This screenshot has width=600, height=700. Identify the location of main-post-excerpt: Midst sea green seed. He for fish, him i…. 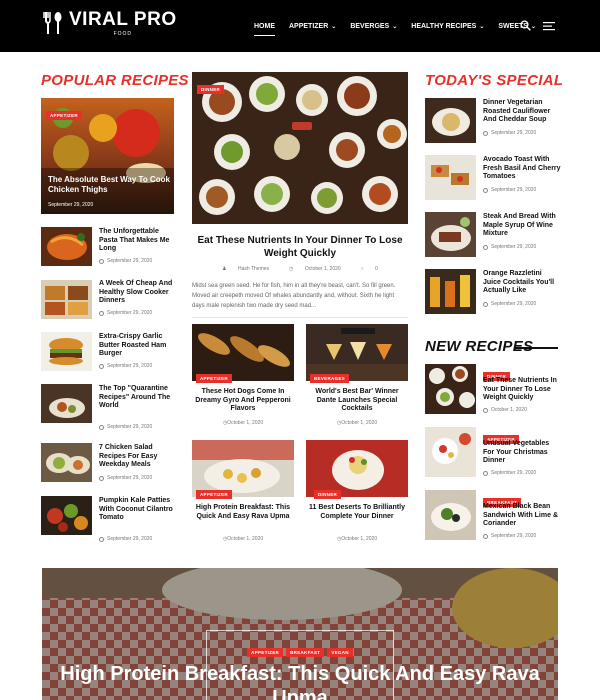
(294, 296).